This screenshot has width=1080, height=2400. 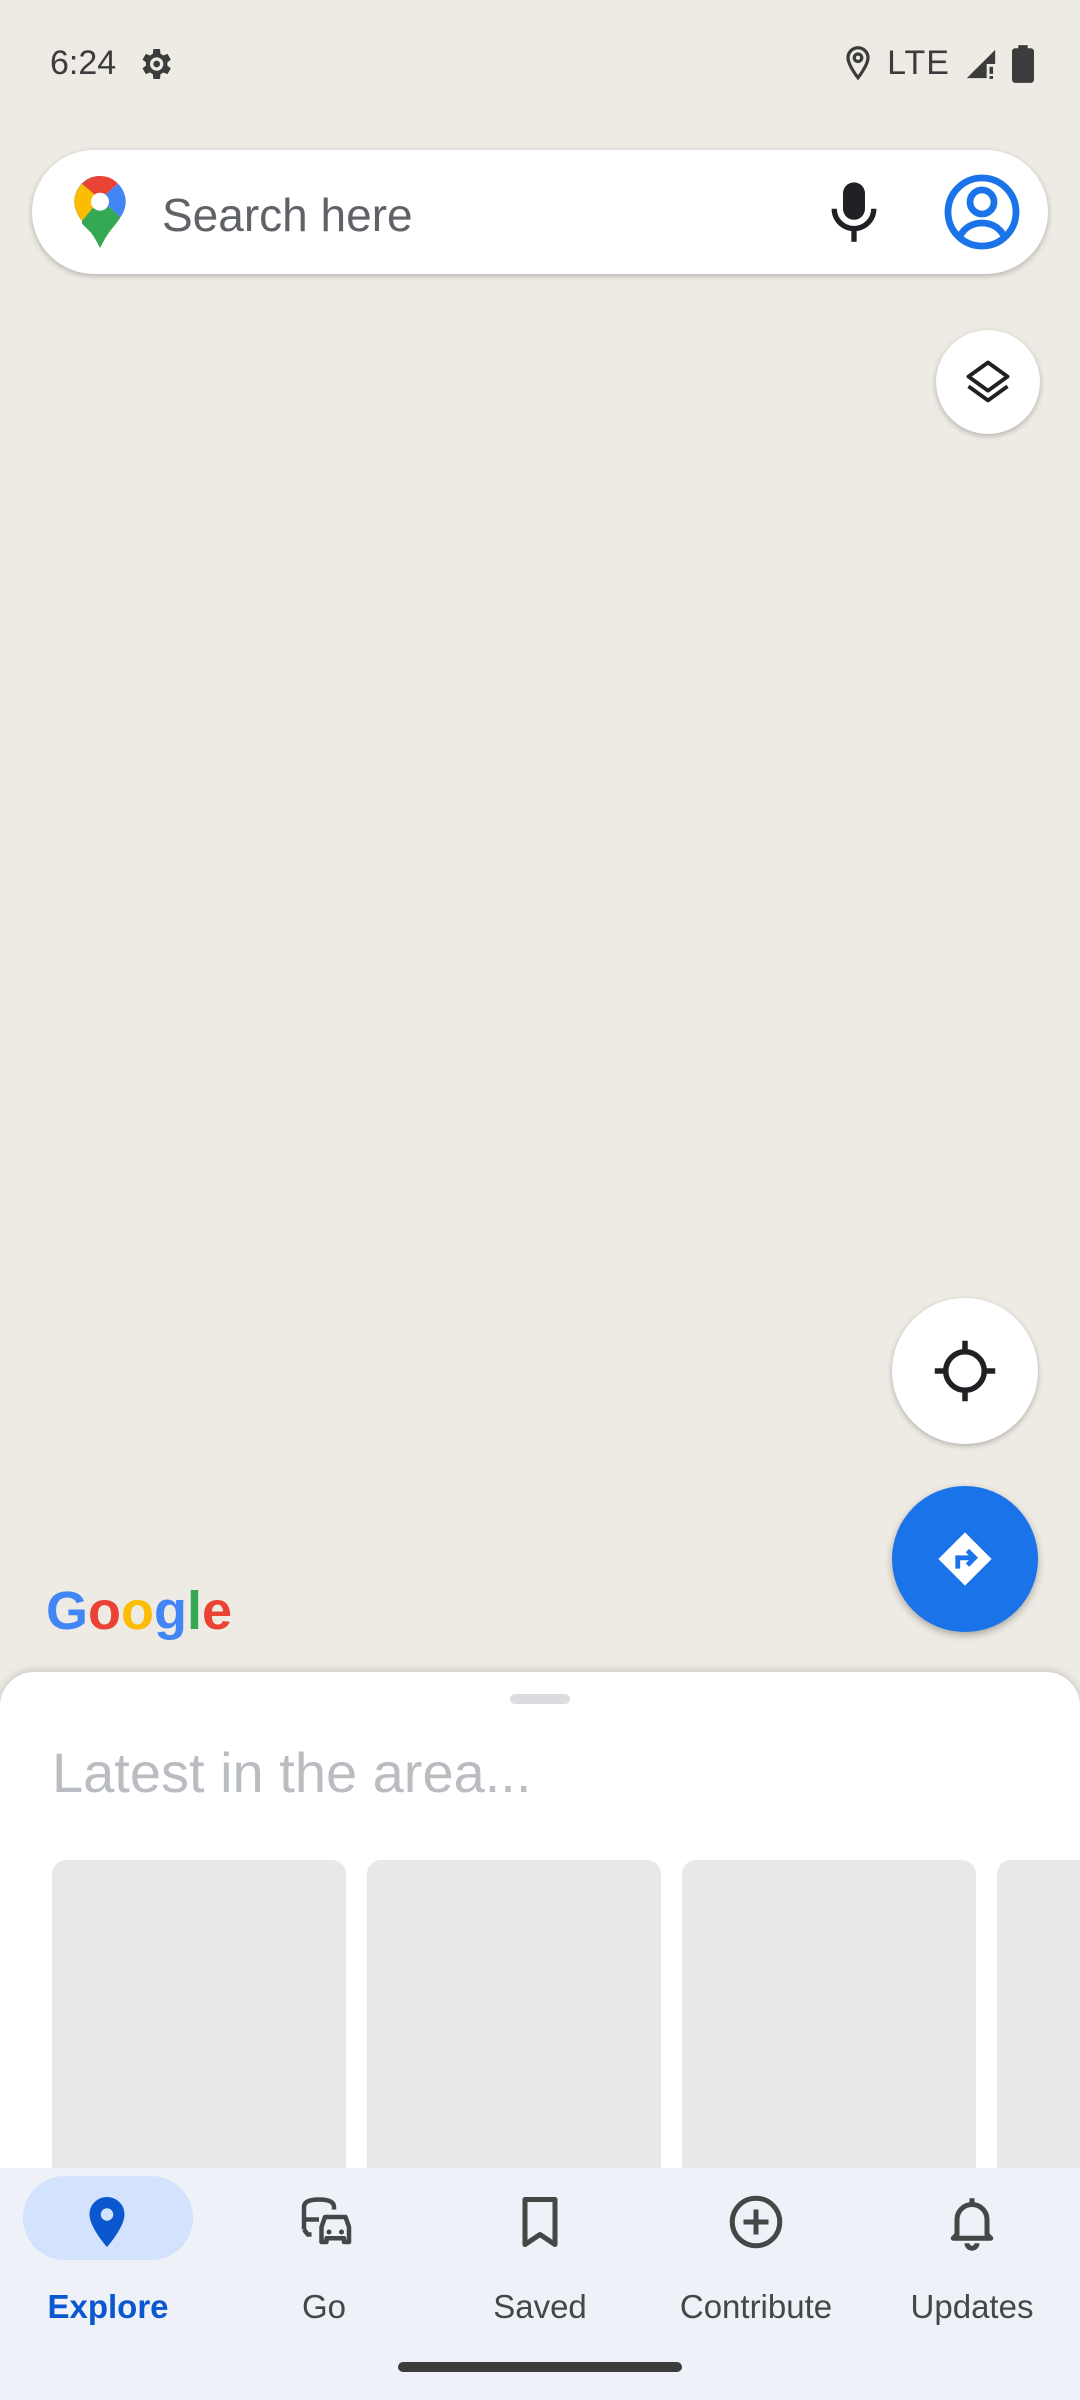 I want to click on nav-go-label: Go, so click(x=324, y=2306).